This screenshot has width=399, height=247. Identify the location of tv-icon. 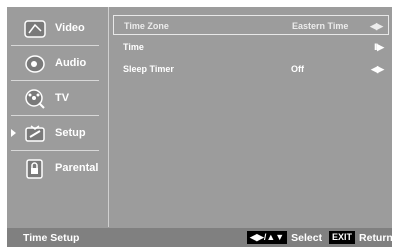
(35, 99).